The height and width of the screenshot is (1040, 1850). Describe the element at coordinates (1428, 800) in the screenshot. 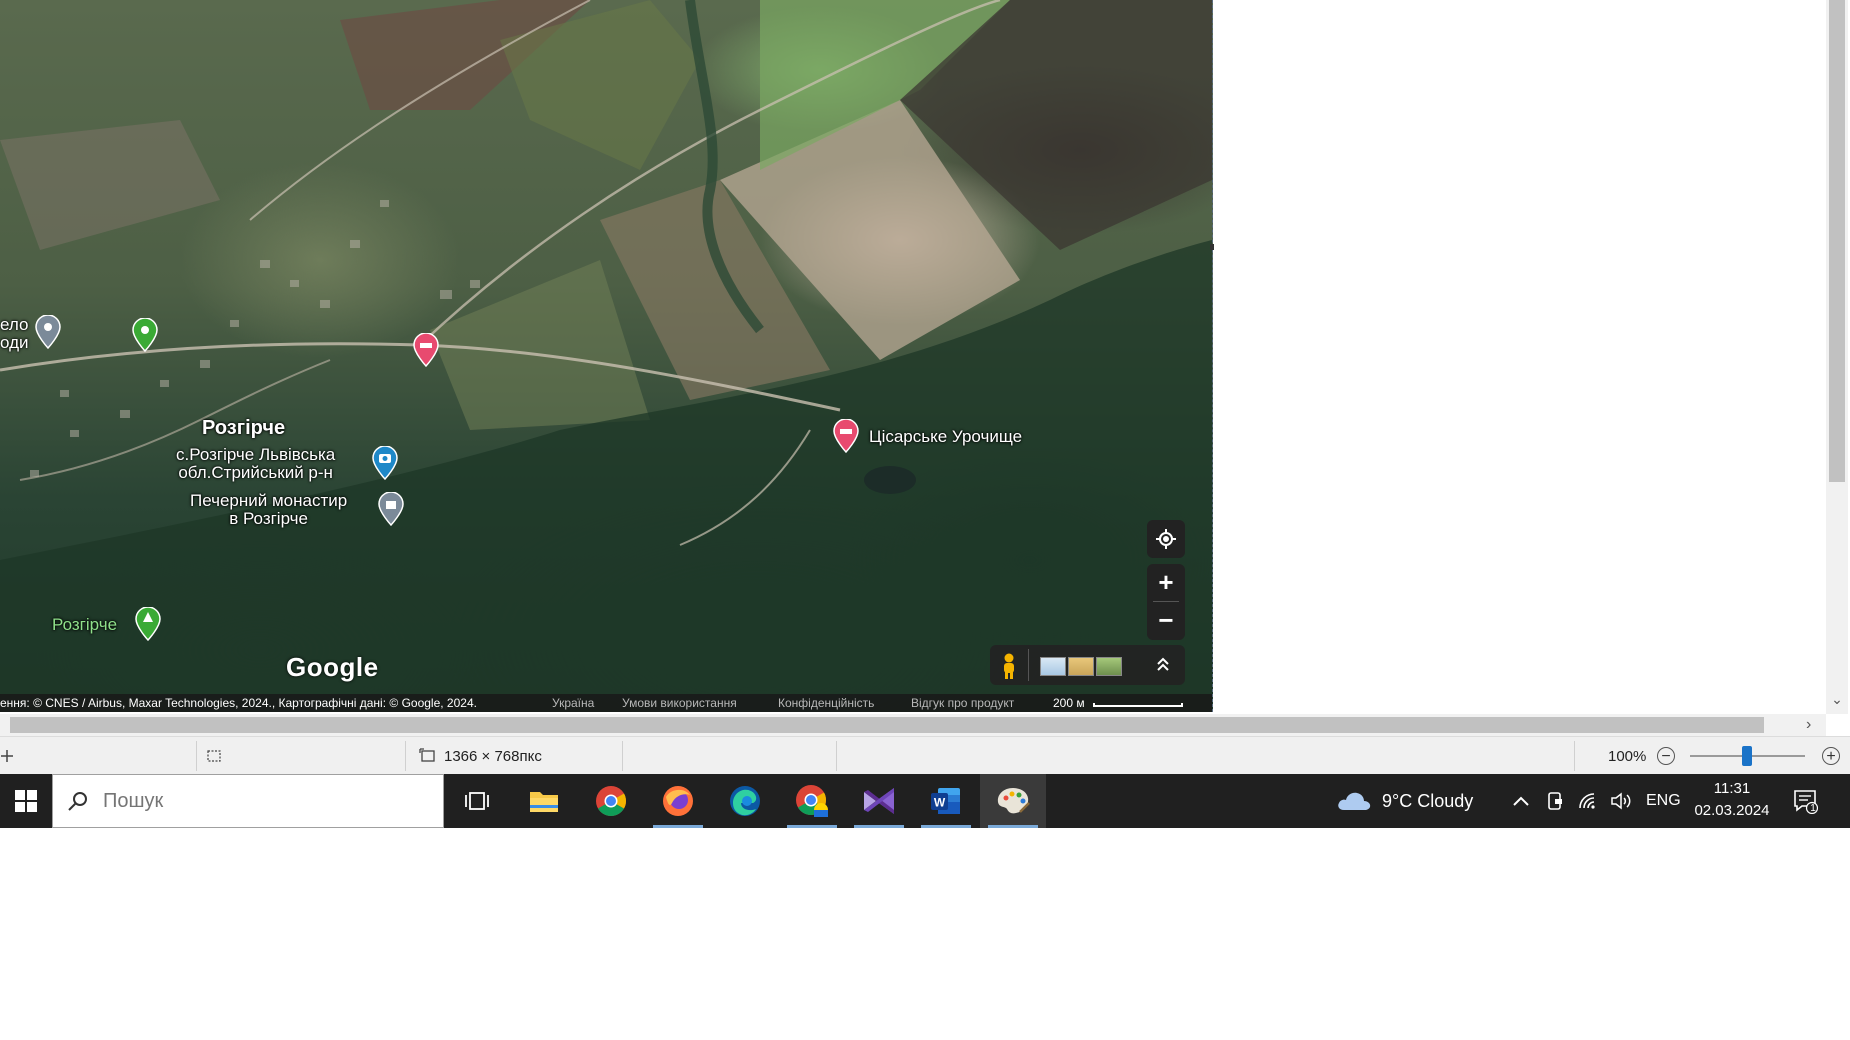

I see `weather-label: 9°C Cloudy` at that location.